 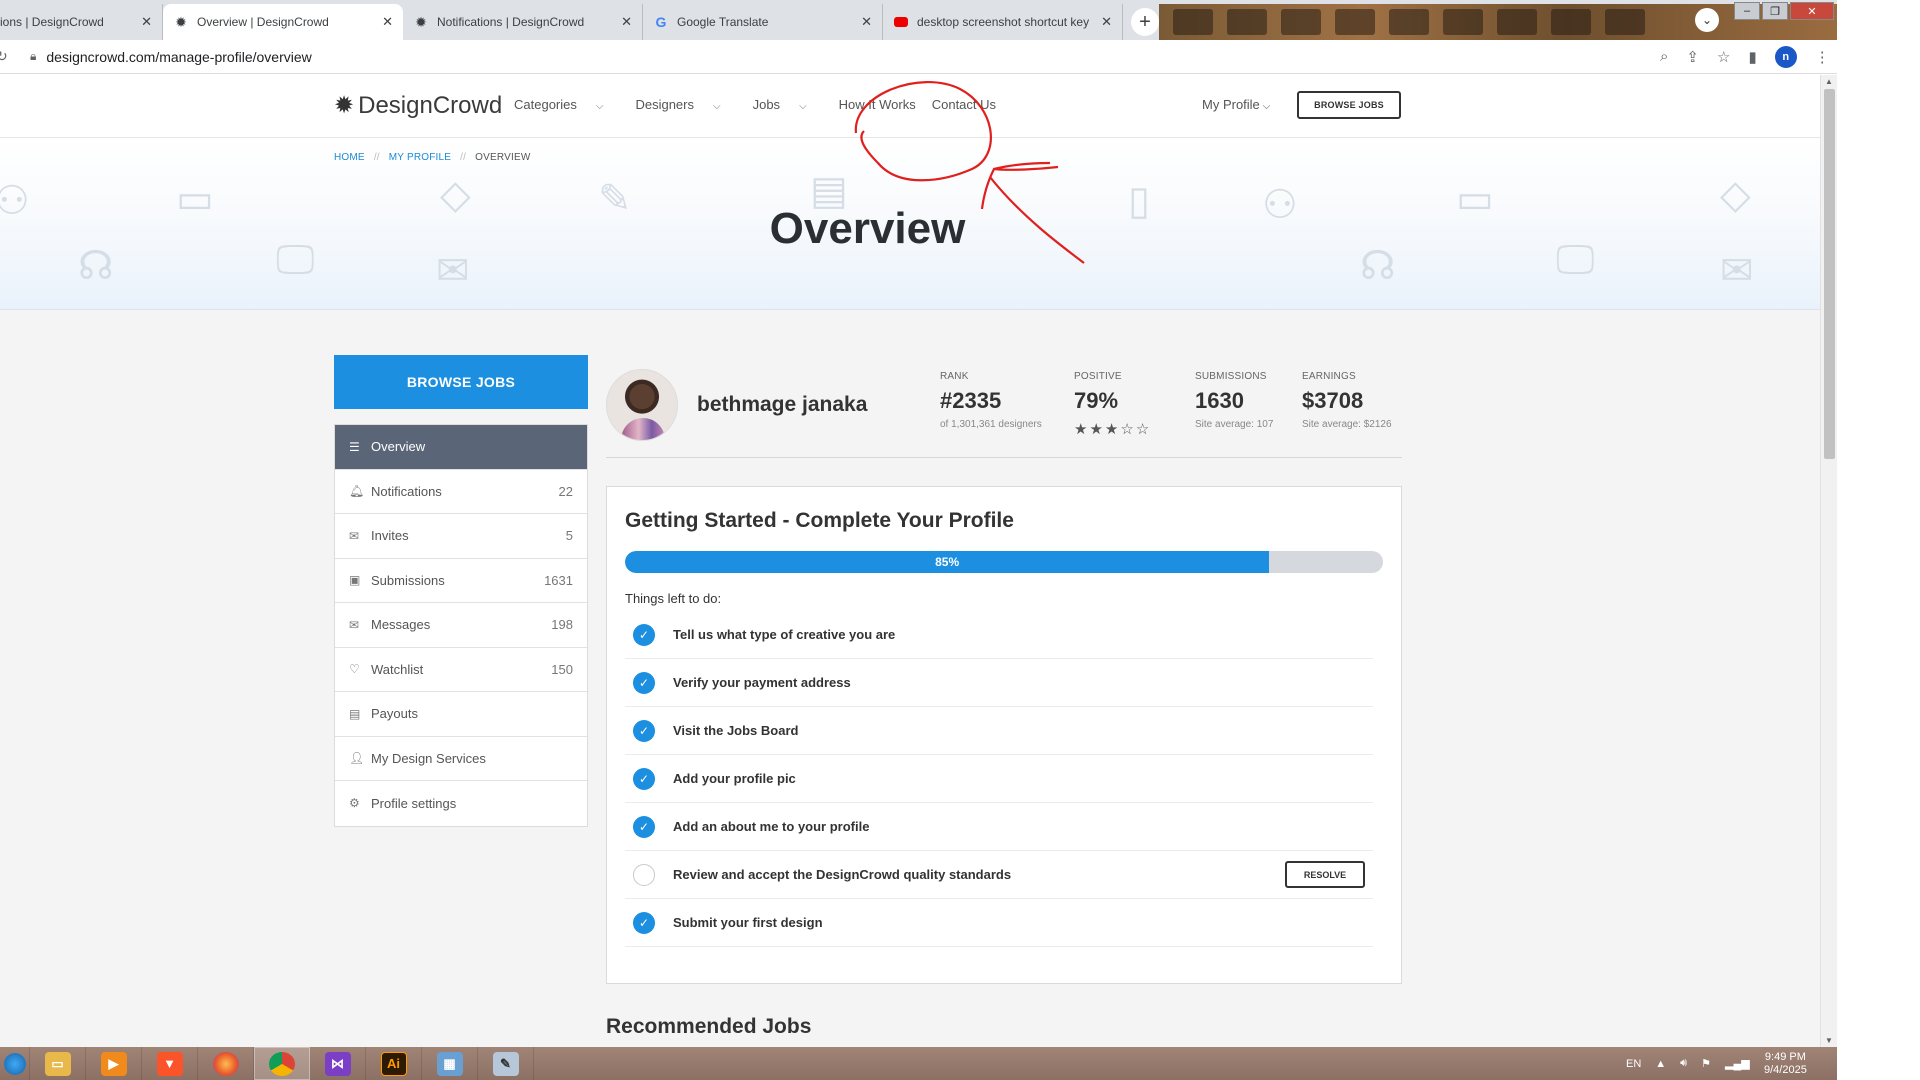 What do you see at coordinates (461, 447) in the screenshot?
I see `sidebar-item-overview: ☰ Overview` at bounding box center [461, 447].